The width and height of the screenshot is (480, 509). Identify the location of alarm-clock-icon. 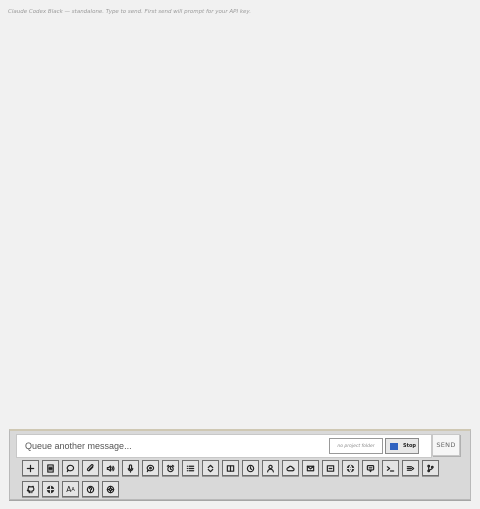
(170, 468).